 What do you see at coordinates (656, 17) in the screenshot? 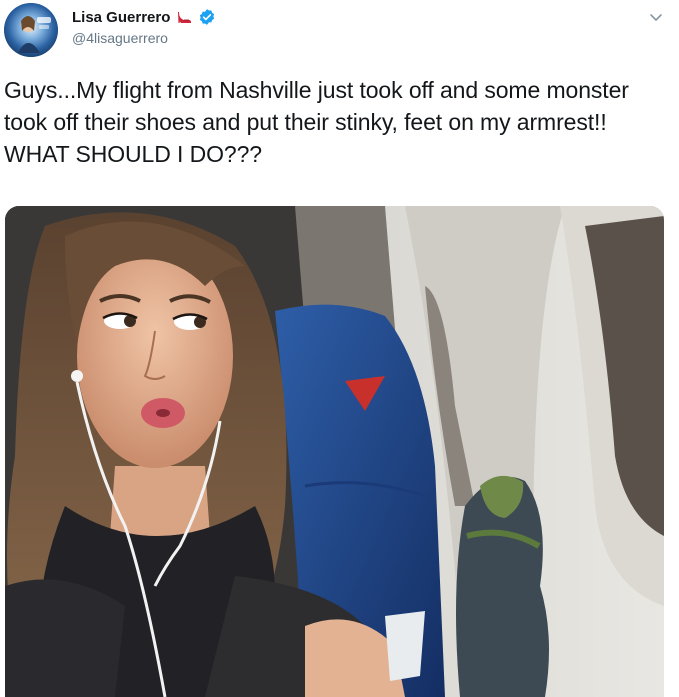
I see `chevron-down-icon` at bounding box center [656, 17].